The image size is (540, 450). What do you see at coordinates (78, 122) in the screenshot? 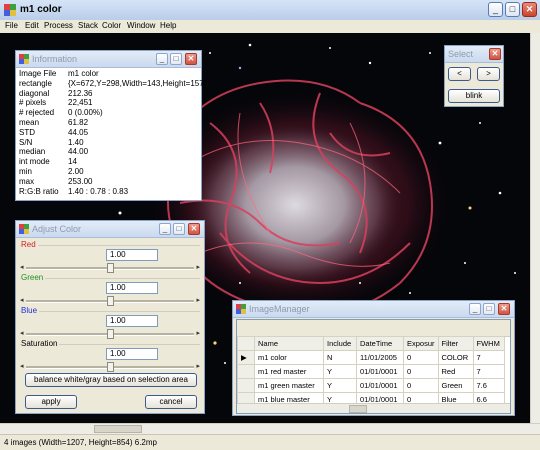
I see `info-value: 61.82` at bounding box center [78, 122].